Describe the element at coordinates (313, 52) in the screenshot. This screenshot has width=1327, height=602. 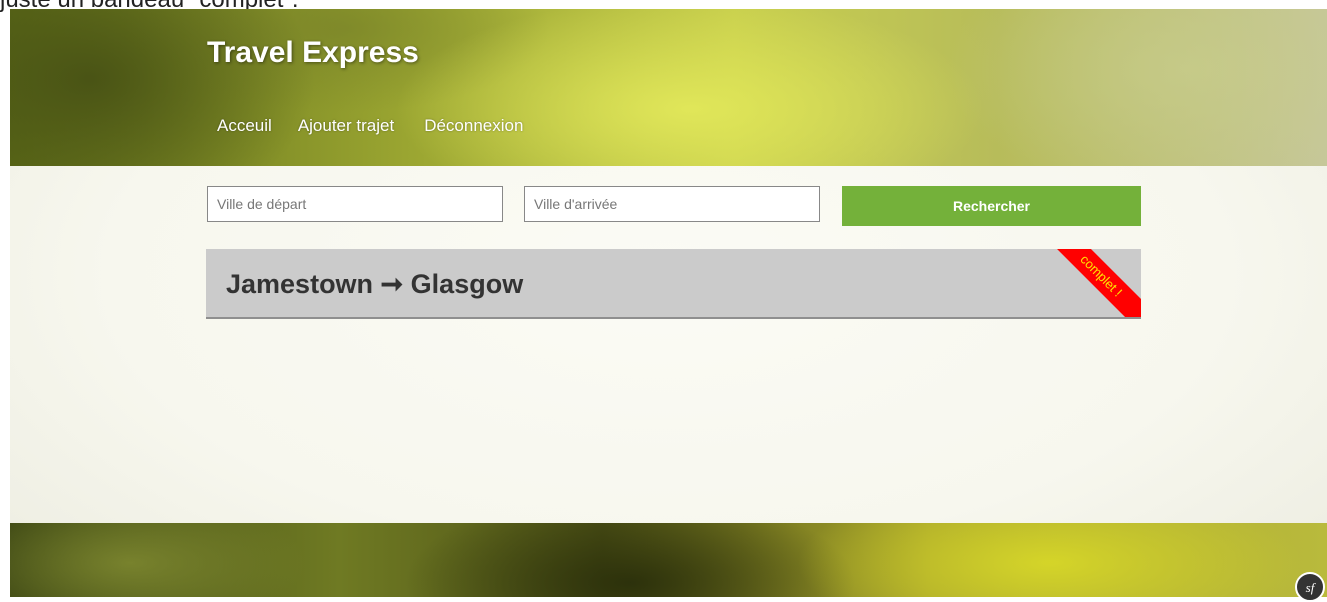
I see `brand-title: Travel Express` at that location.